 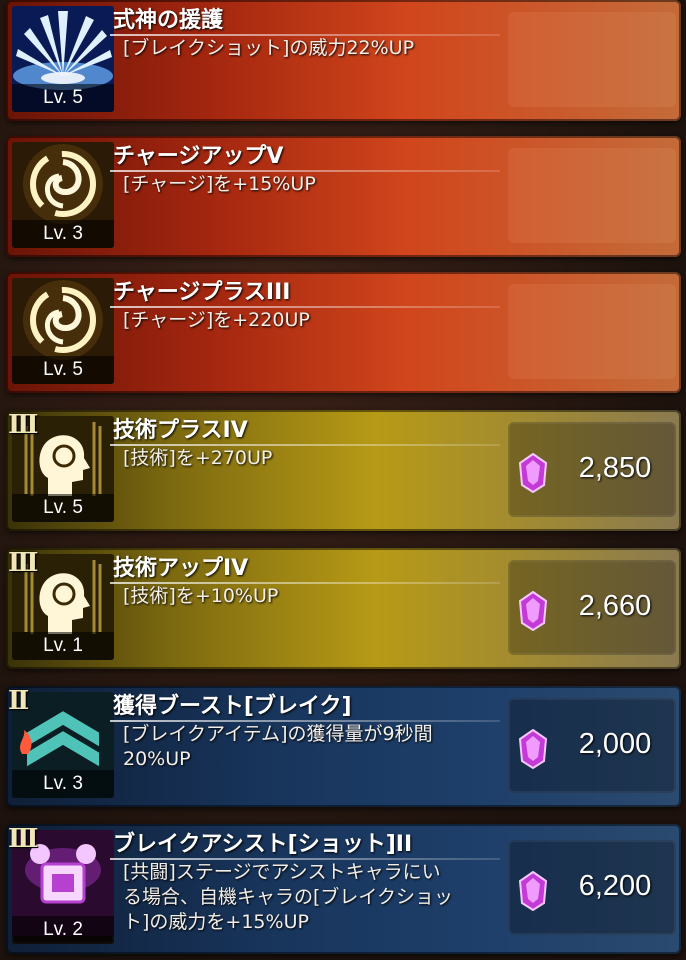 I want to click on skill-name: 式神の援護, so click(x=168, y=20).